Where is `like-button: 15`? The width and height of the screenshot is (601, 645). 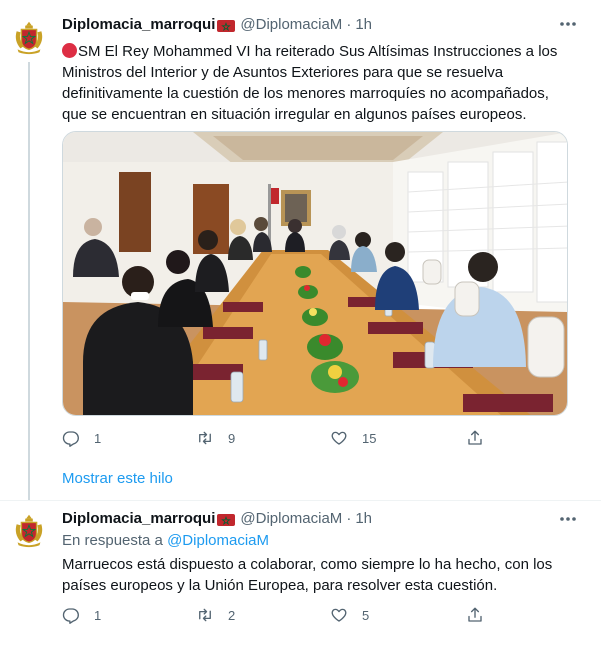 like-button: 15 is located at coordinates (353, 438).